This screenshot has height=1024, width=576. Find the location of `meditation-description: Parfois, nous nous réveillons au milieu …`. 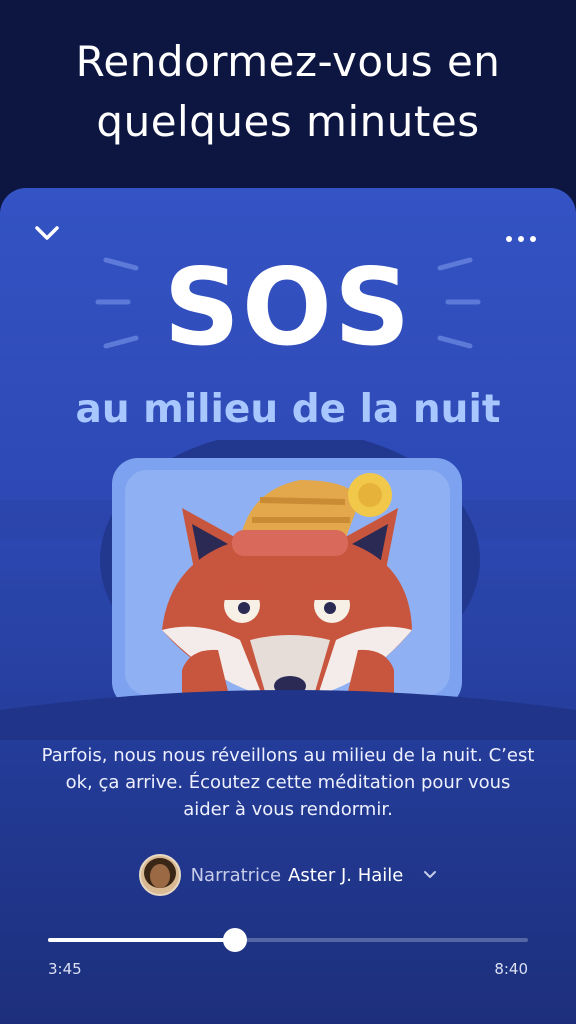

meditation-description: Parfois, nous nous réveillons au milieu … is located at coordinates (288, 782).